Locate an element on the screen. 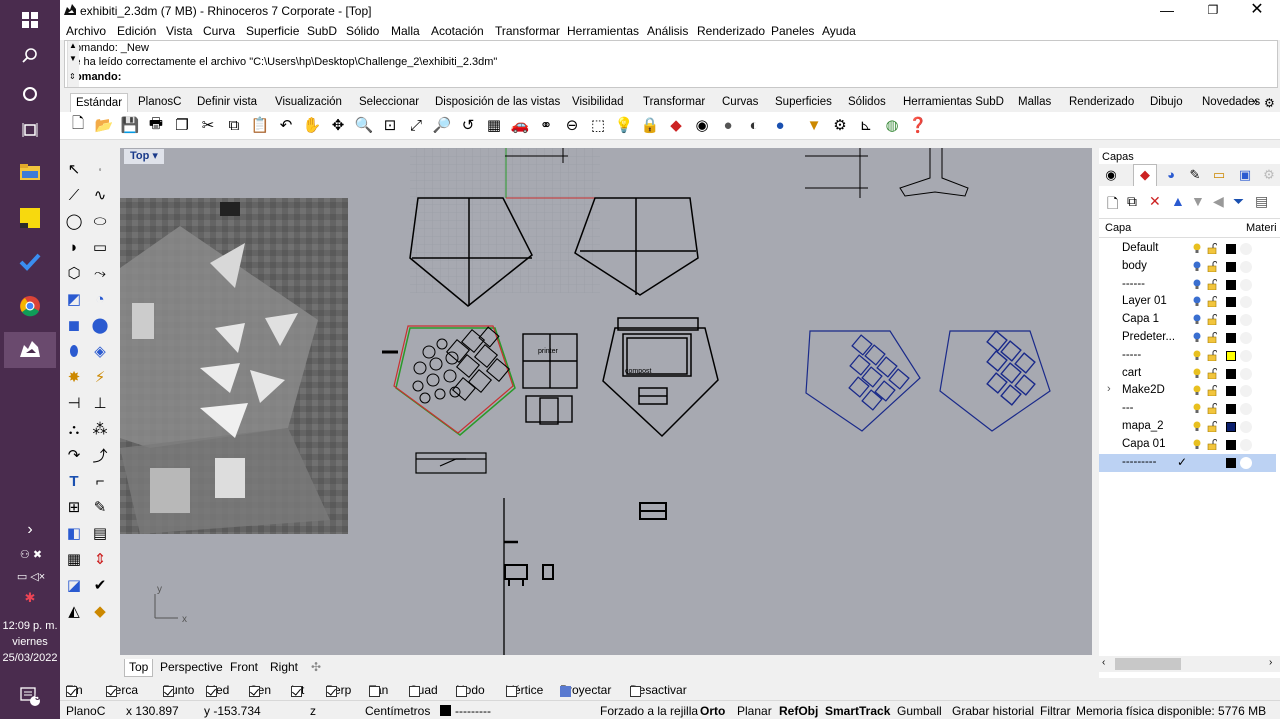 This screenshot has width=1280, height=719. status-plane: PlanoC is located at coordinates (85, 711).